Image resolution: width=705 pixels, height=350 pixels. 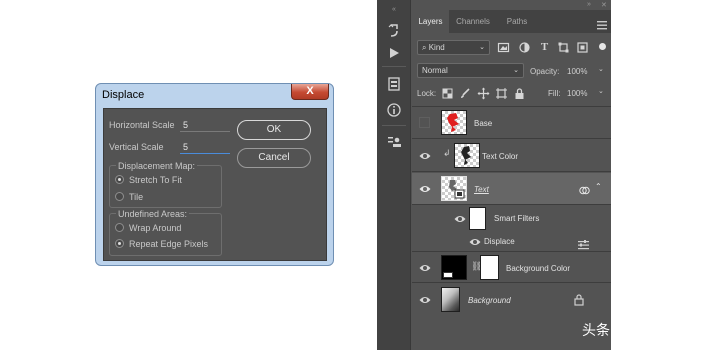 What do you see at coordinates (473, 21) in the screenshot?
I see `tab-channels: Channels` at bounding box center [473, 21].